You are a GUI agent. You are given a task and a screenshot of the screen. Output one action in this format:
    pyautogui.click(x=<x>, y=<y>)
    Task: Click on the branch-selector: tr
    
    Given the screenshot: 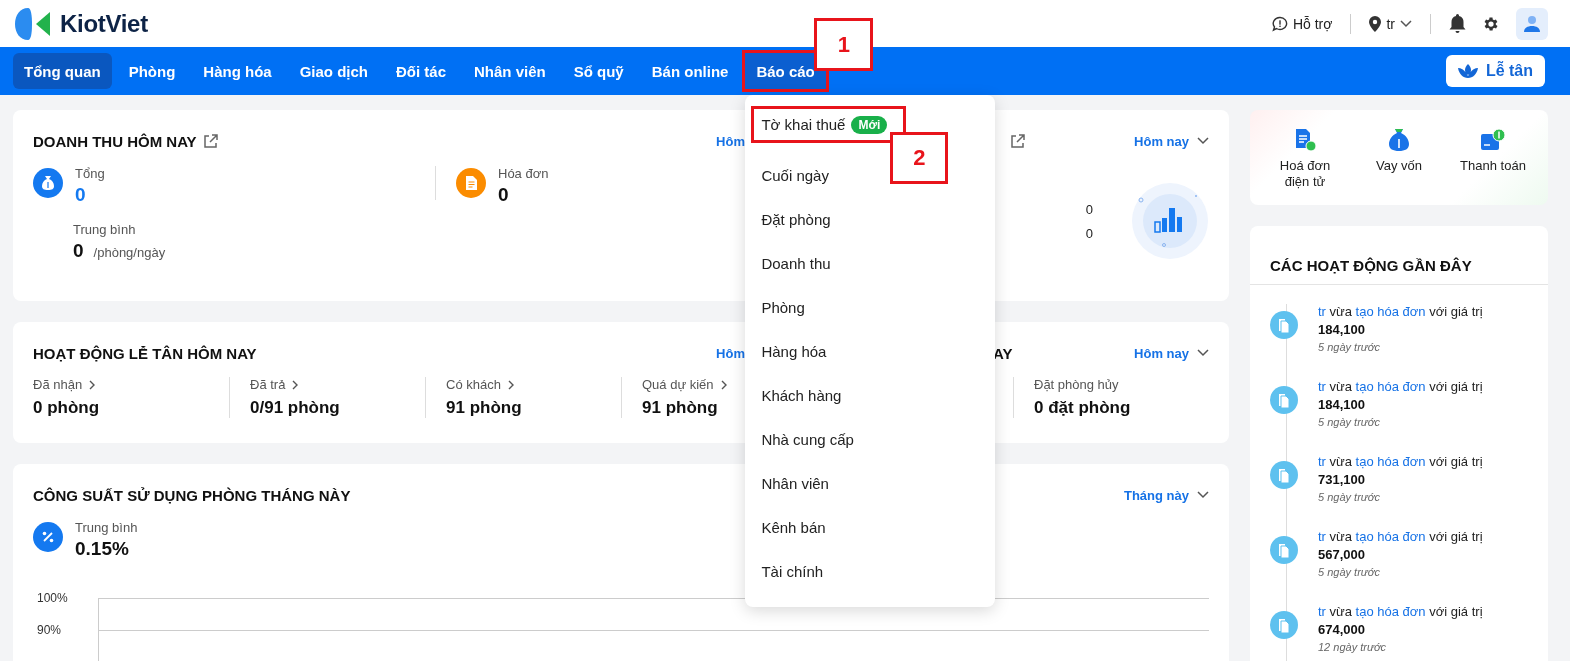 What is the action you would take?
    pyautogui.click(x=1390, y=23)
    